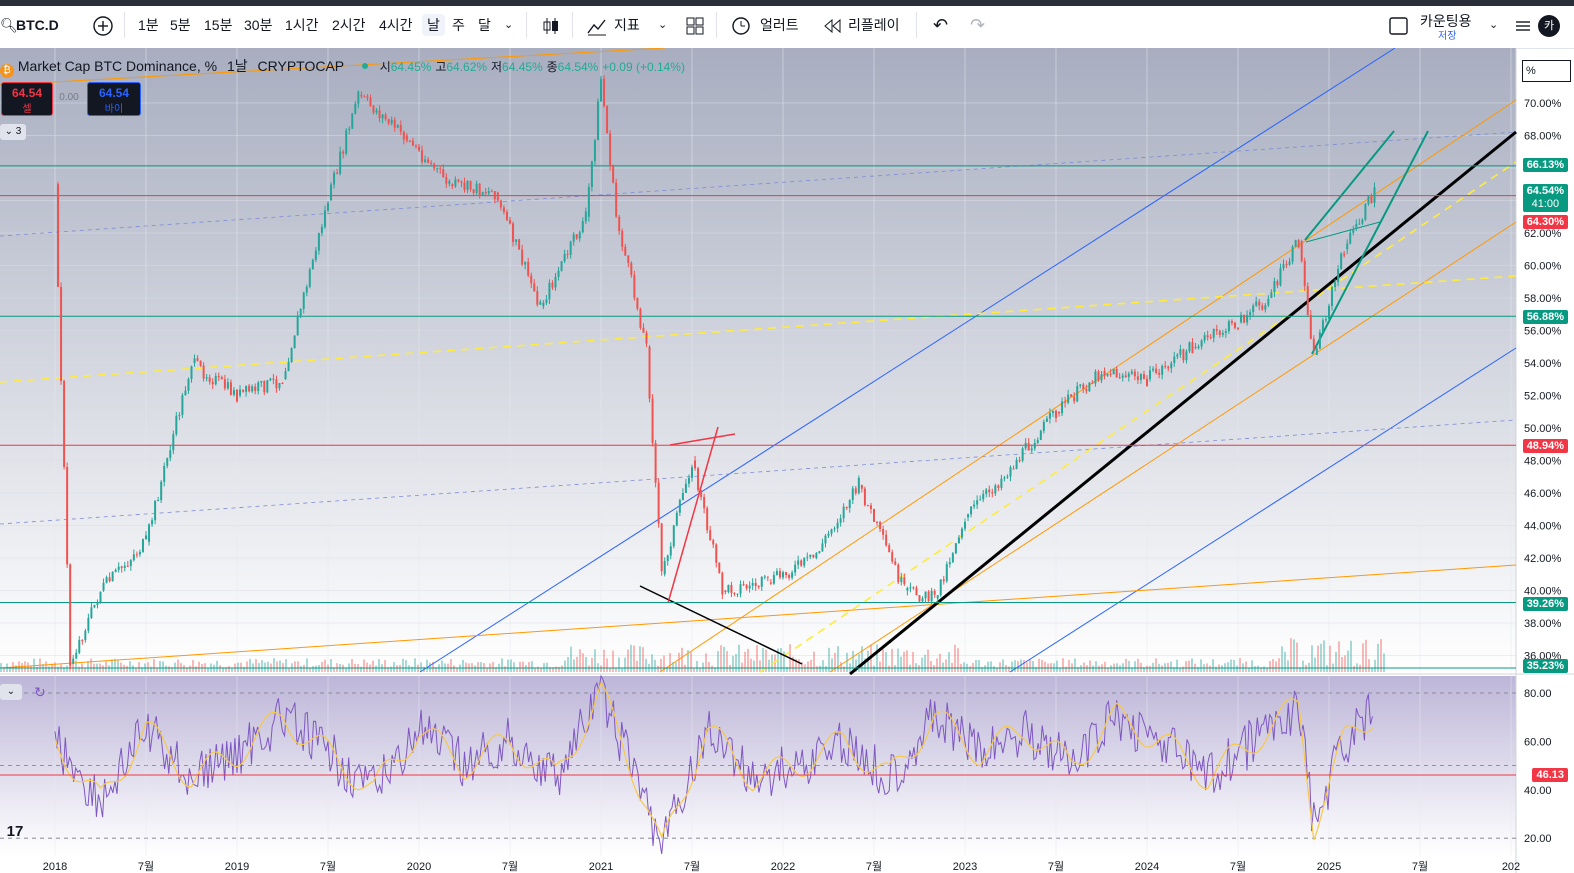 The height and width of the screenshot is (873, 1574). I want to click on interval-week: 주, so click(458, 25).